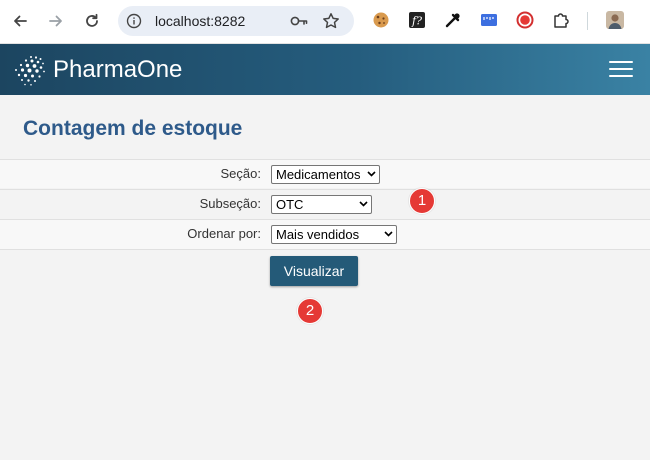  I want to click on hamburger-menu-icon, so click(621, 70).